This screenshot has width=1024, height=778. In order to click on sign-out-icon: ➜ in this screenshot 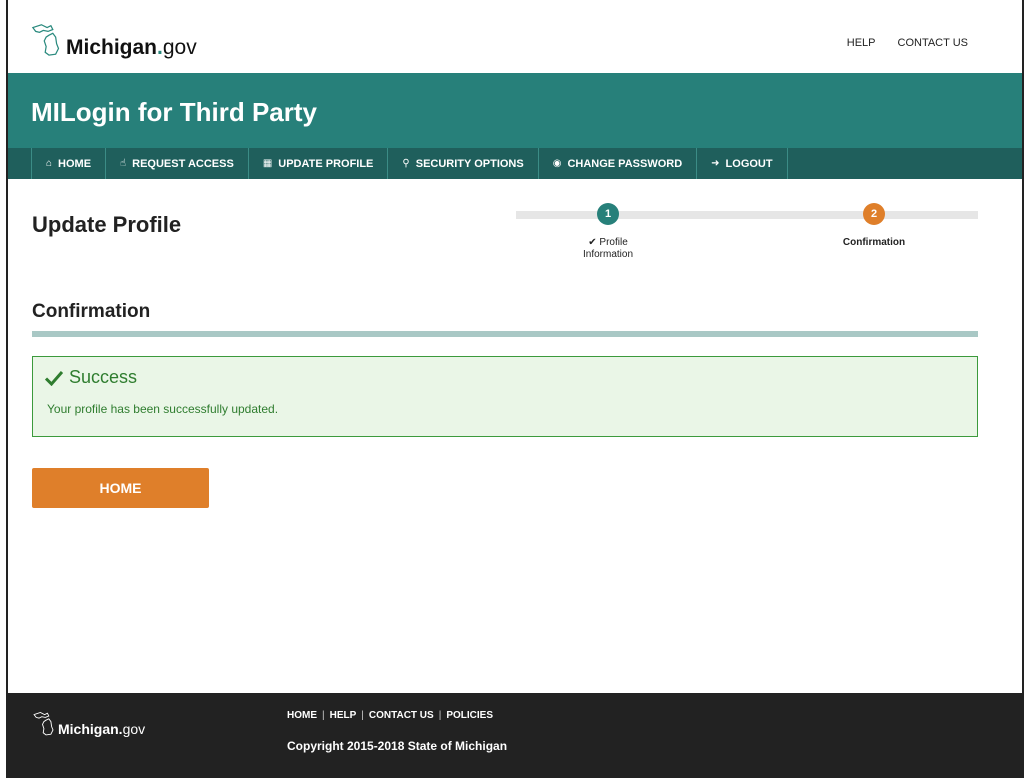, I will do `click(715, 163)`.